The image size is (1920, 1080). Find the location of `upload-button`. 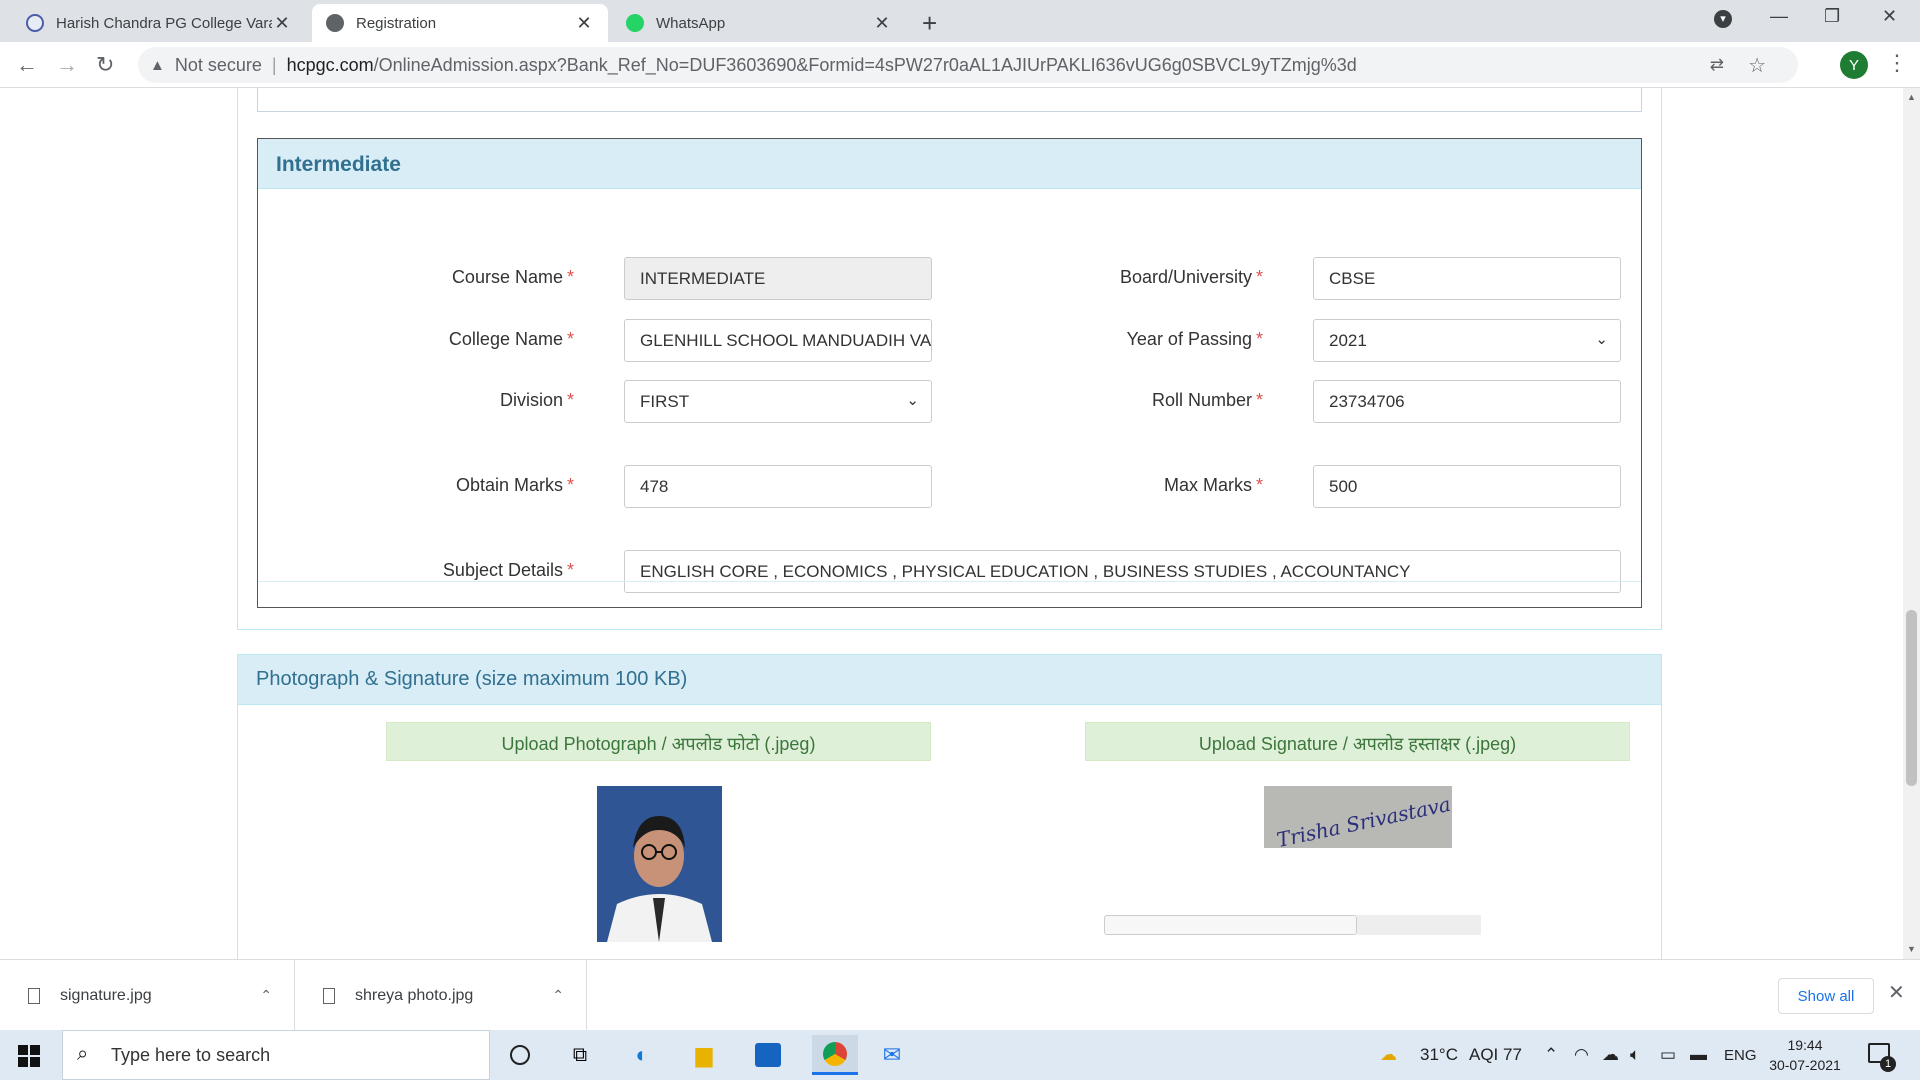

upload-button is located at coordinates (1419, 925).